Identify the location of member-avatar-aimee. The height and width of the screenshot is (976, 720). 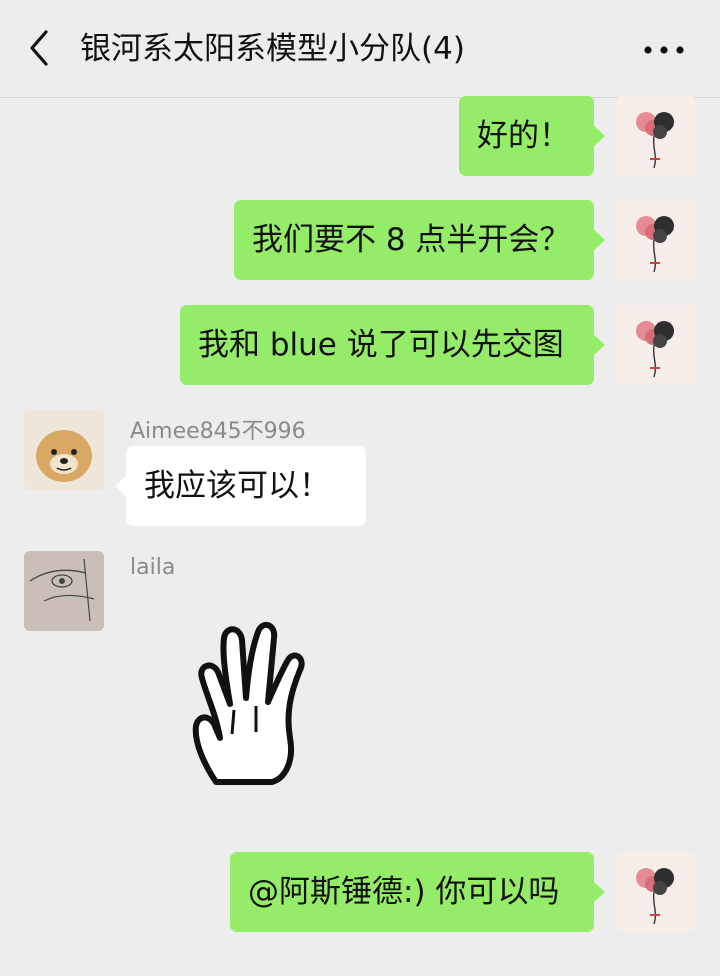
(64, 450).